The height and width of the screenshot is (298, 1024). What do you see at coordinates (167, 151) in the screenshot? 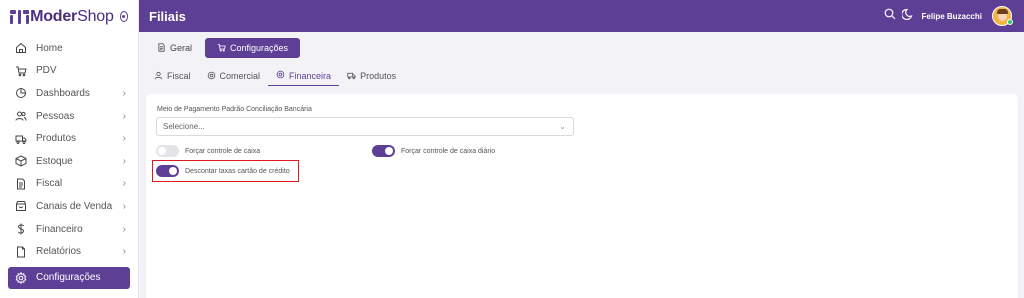
I see `force-cash-control-toggle` at bounding box center [167, 151].